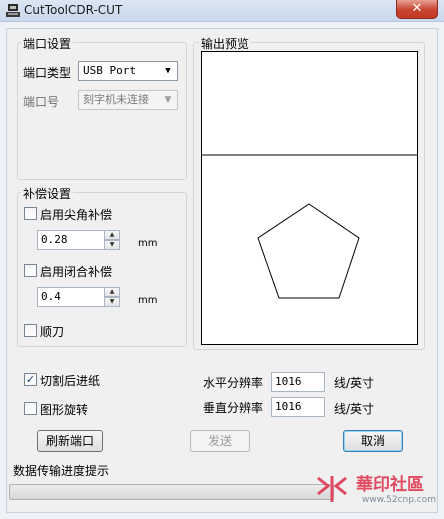 The height and width of the screenshot is (519, 444). I want to click on window-title: CutToolCDR-CUT, so click(73, 10).